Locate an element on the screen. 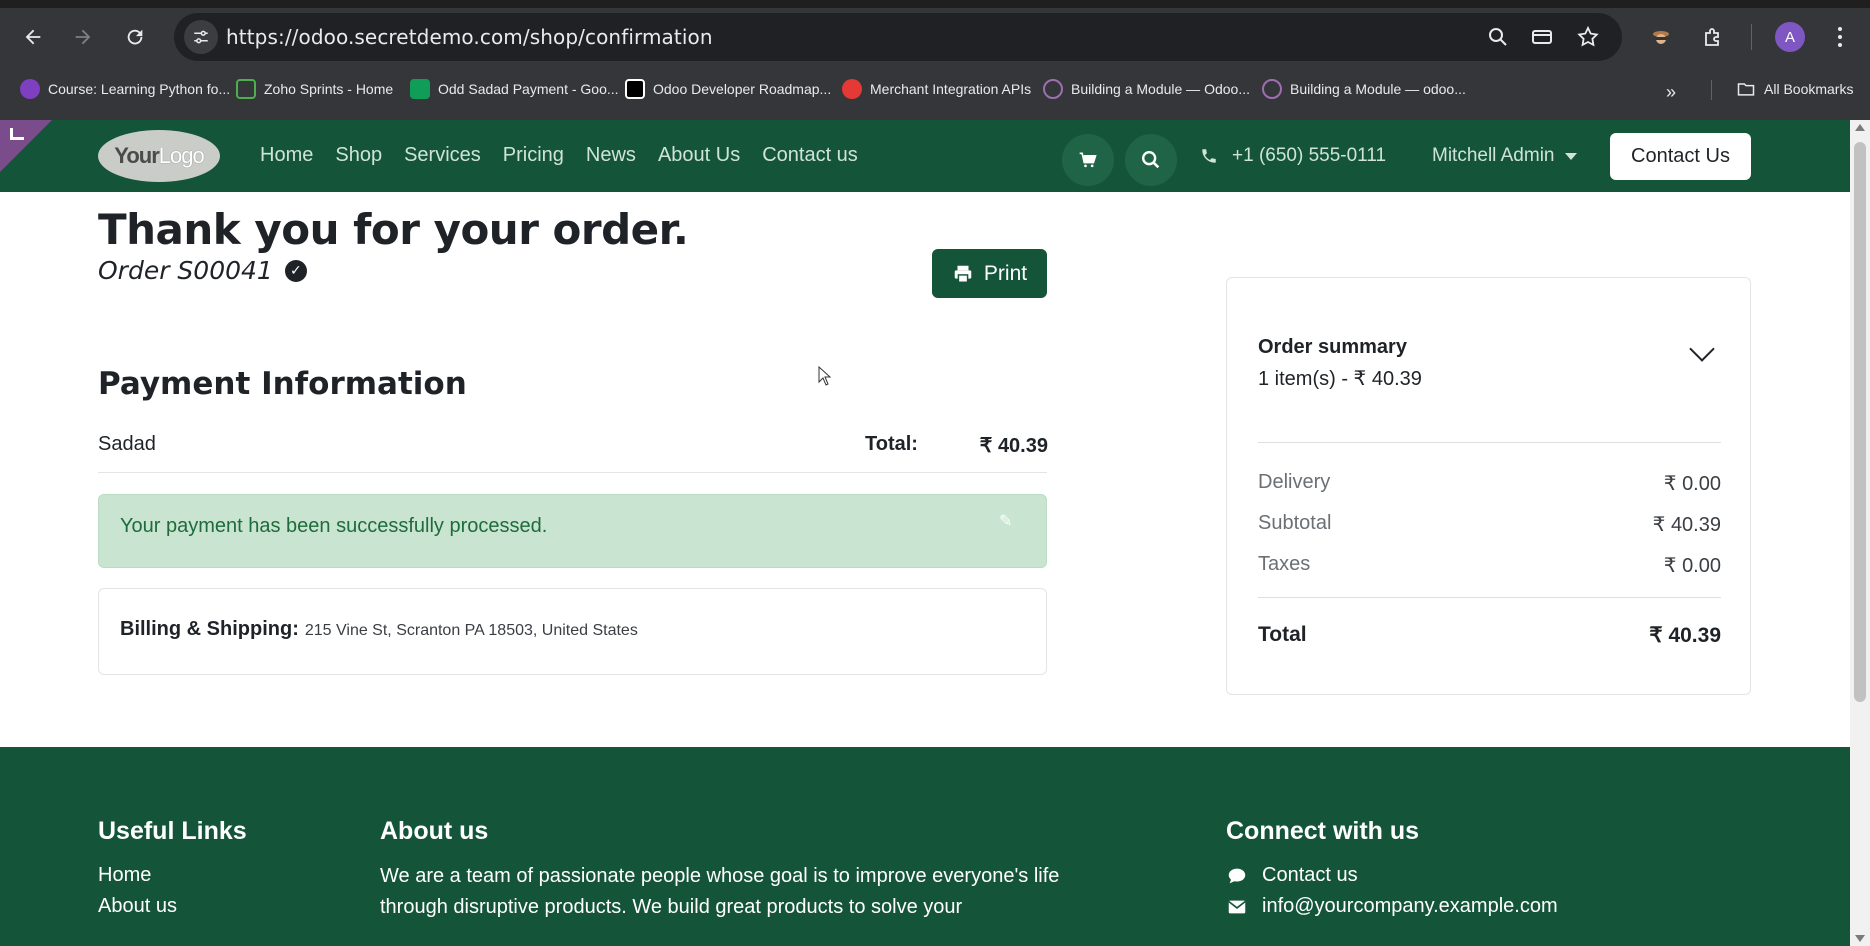 The image size is (1870, 946). page-scrollbar is located at coordinates (1860, 533).